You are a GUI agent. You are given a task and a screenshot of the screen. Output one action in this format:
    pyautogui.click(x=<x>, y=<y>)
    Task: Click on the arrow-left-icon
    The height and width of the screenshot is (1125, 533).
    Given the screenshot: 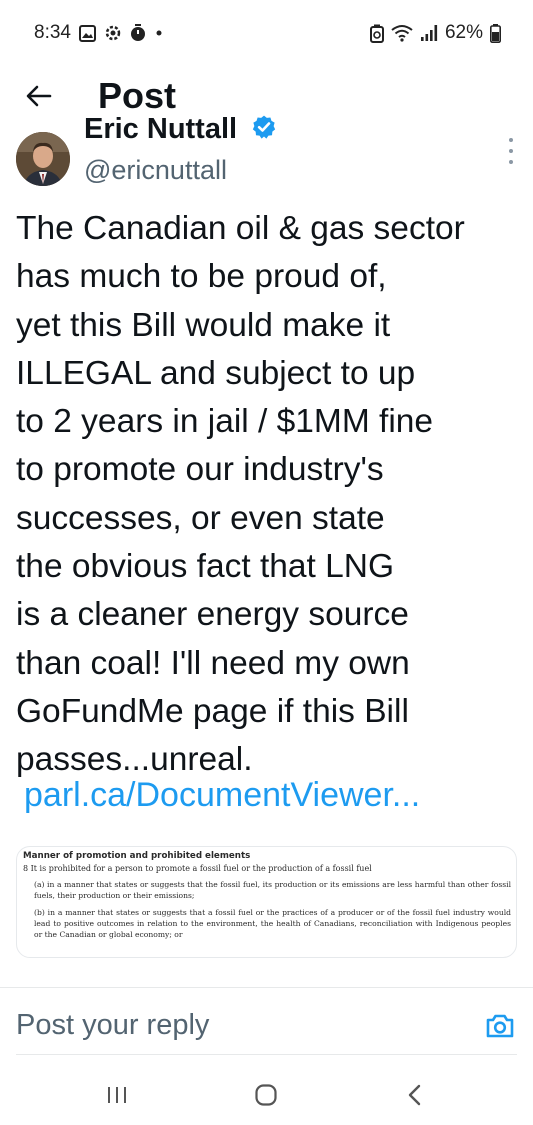 What is the action you would take?
    pyautogui.click(x=39, y=96)
    